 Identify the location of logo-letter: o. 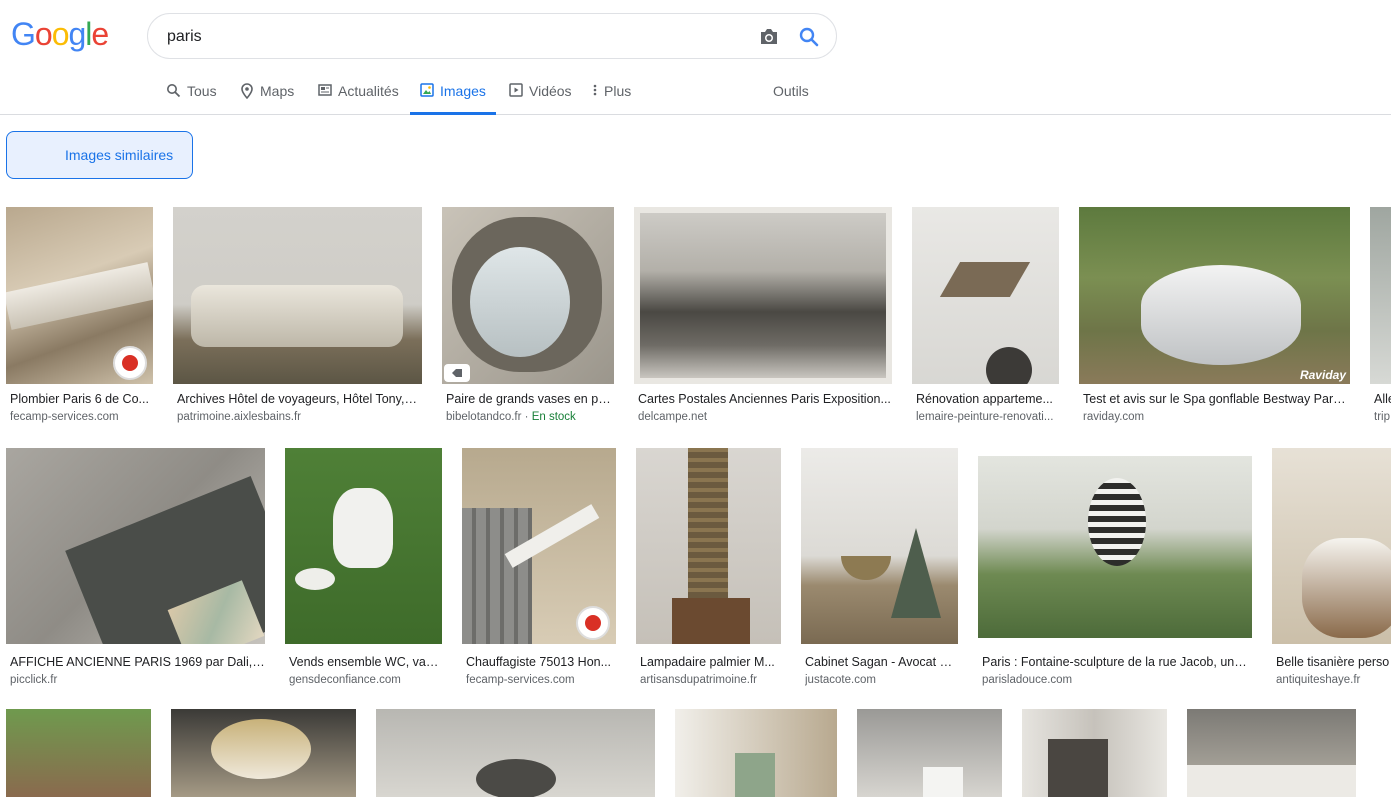
(60, 34).